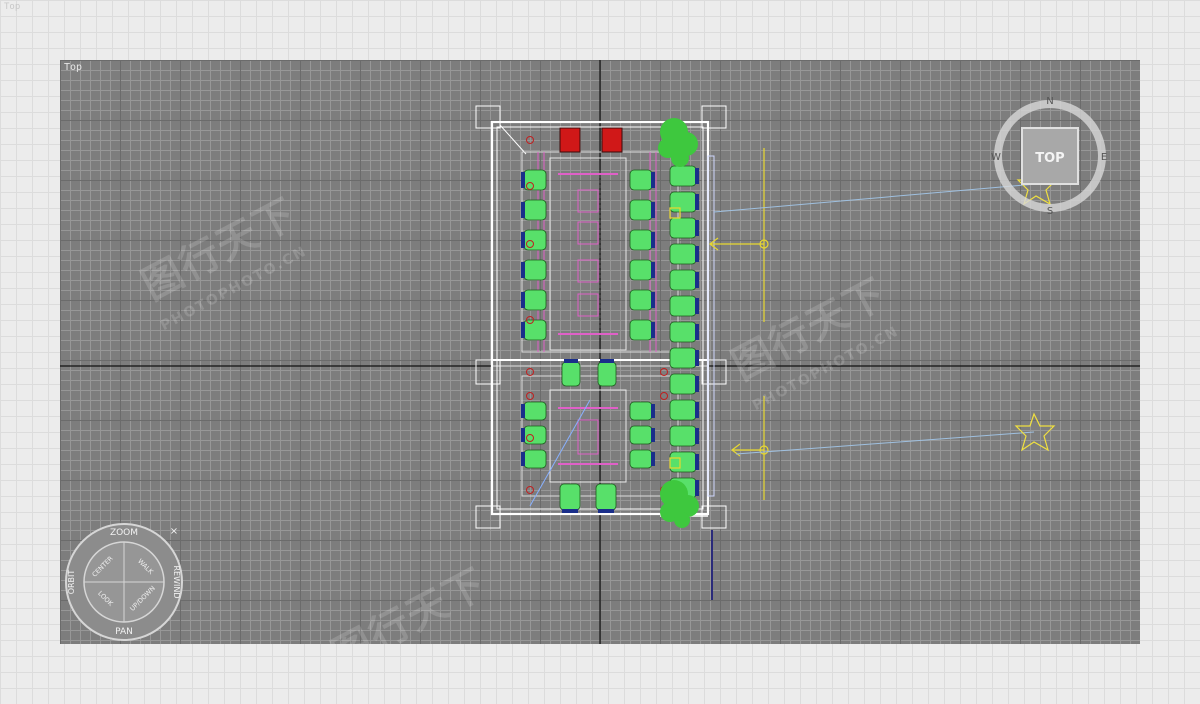  What do you see at coordinates (124, 533) in the screenshot?
I see `wheel-zoom: ZOOM` at bounding box center [124, 533].